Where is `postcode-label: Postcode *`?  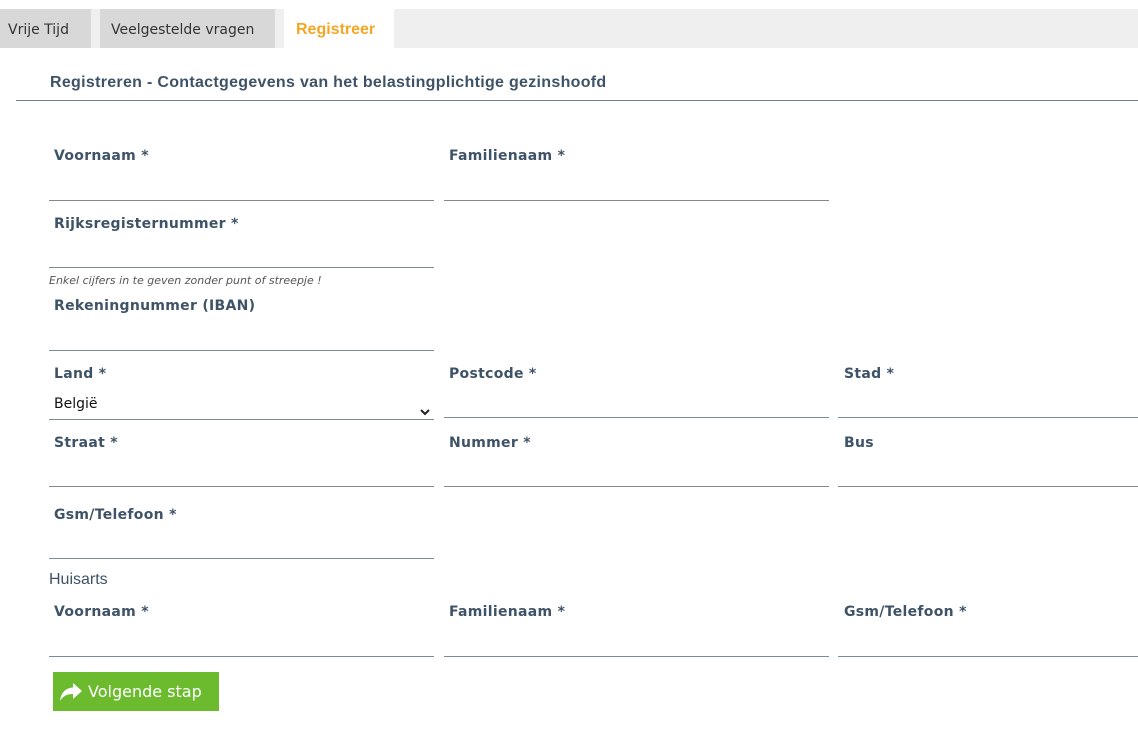
postcode-label: Postcode * is located at coordinates (493, 374).